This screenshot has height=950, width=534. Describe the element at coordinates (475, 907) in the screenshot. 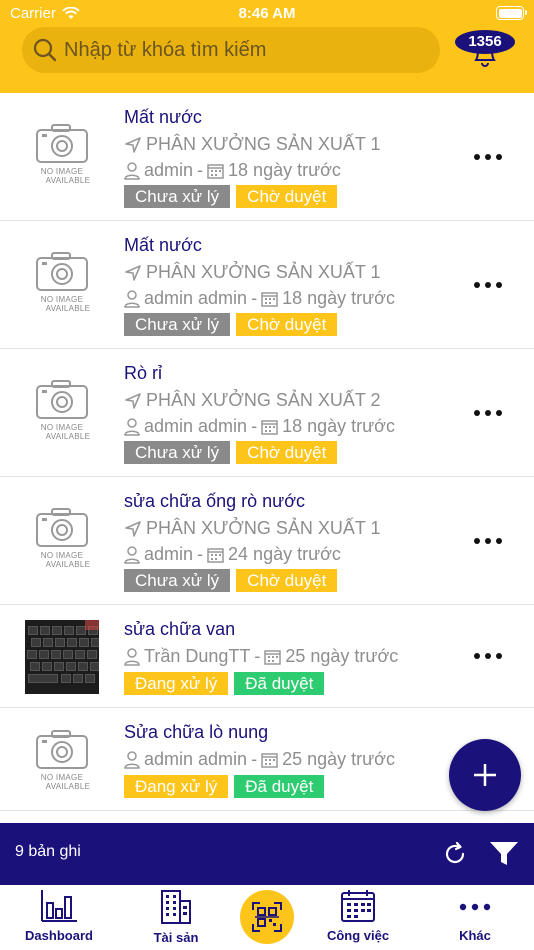

I see `more-dots-icon` at that location.